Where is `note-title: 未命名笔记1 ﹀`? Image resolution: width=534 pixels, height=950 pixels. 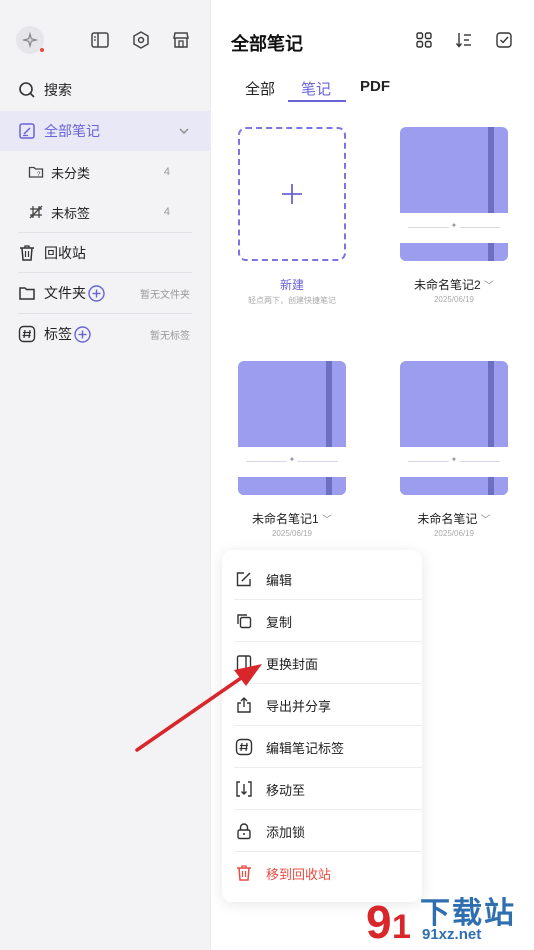
note-title: 未命名笔记1 ﹀ is located at coordinates (292, 518).